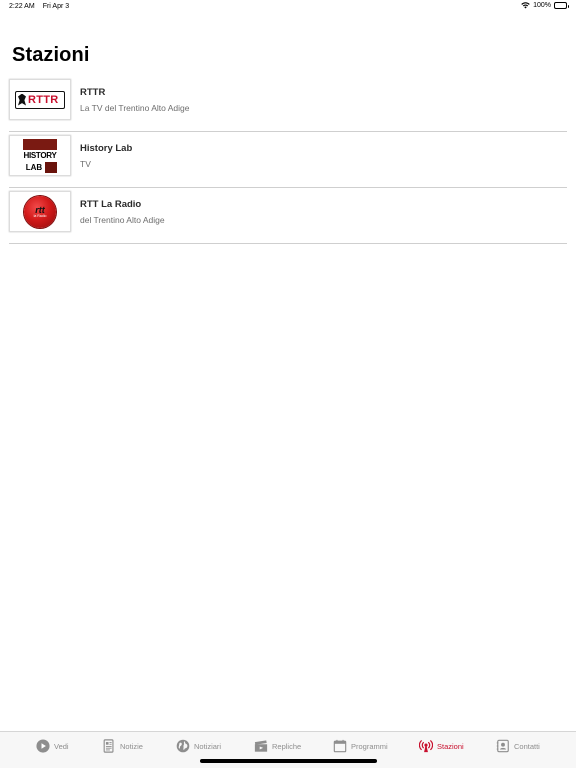  What do you see at coordinates (340, 746) in the screenshot?
I see `calendar-icon` at bounding box center [340, 746].